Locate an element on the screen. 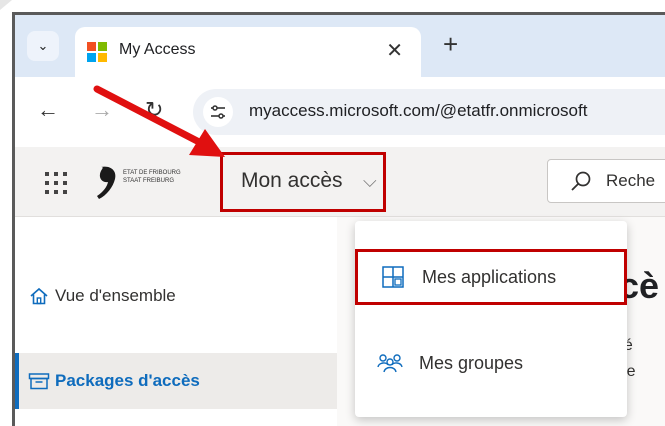 Image resolution: width=665 pixels, height=426 pixels. fribourg-logo-icon is located at coordinates (106, 182).